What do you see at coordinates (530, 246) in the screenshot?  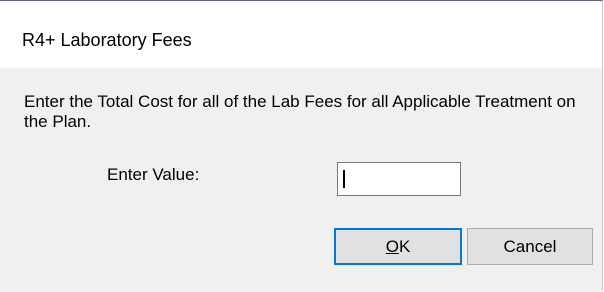 I see `cancel-button: Cancel` at bounding box center [530, 246].